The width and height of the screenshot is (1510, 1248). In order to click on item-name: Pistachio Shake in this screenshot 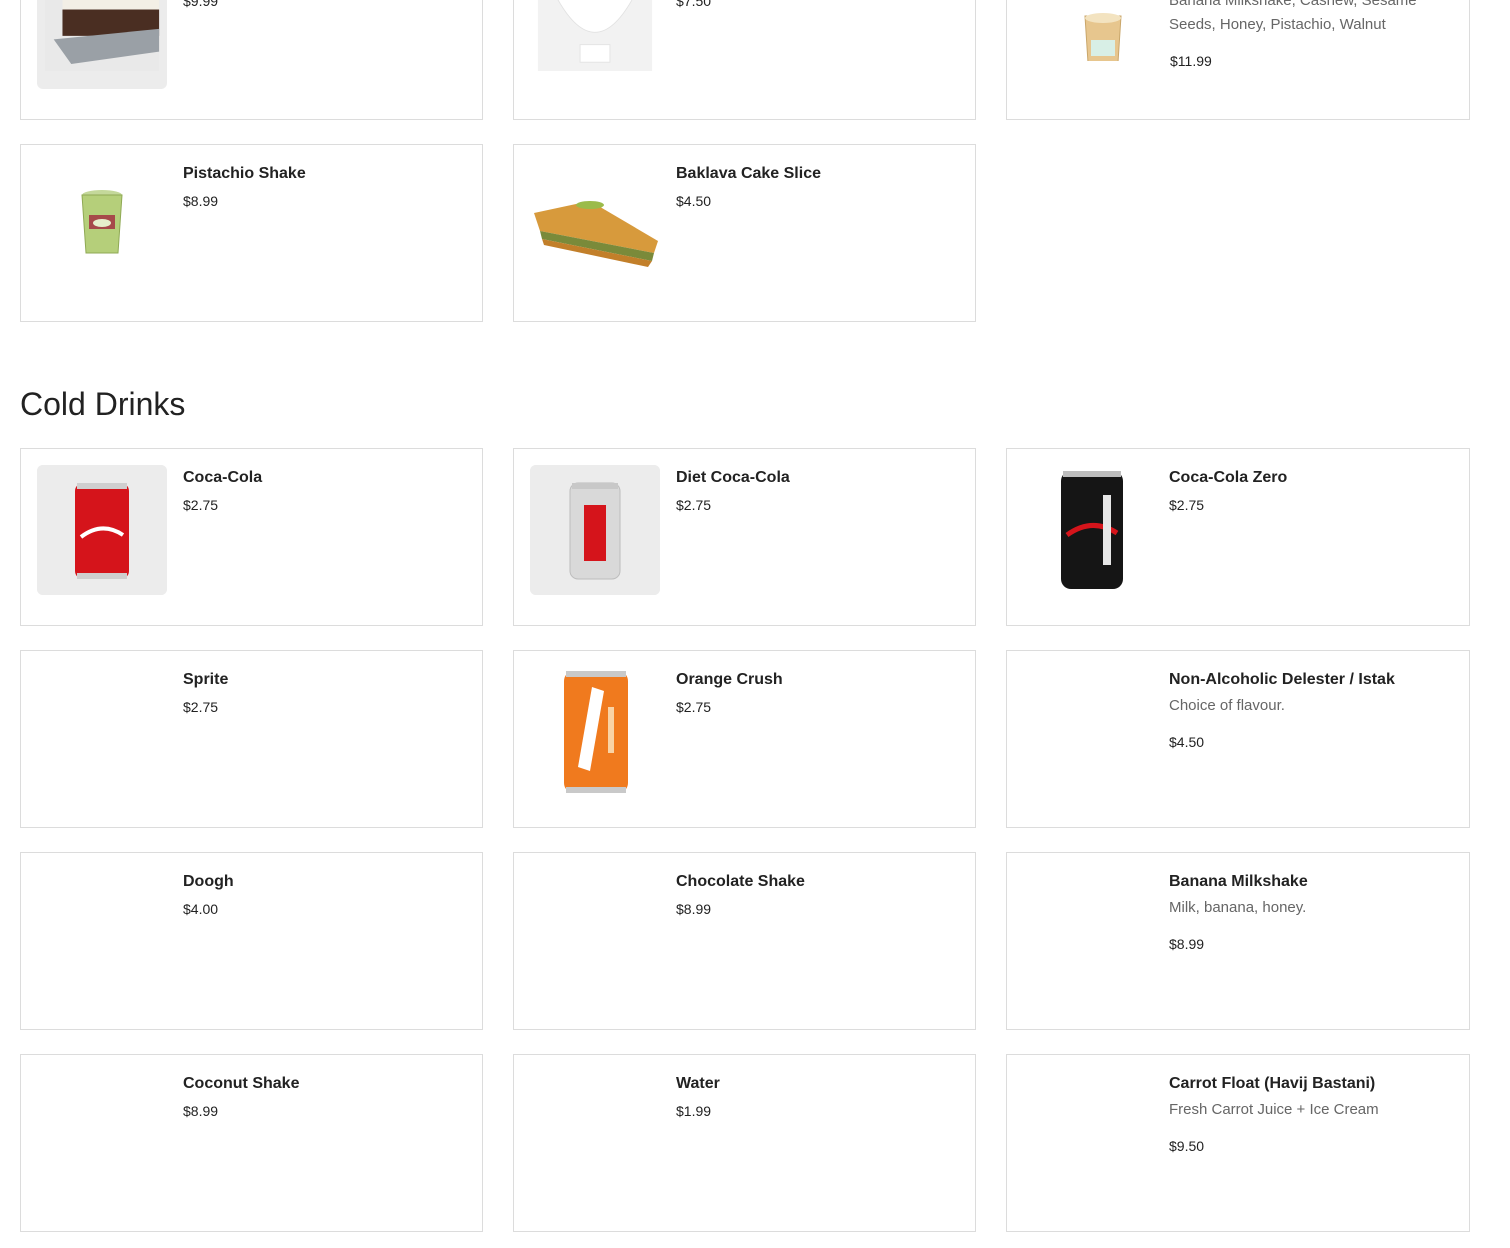, I will do `click(244, 173)`.